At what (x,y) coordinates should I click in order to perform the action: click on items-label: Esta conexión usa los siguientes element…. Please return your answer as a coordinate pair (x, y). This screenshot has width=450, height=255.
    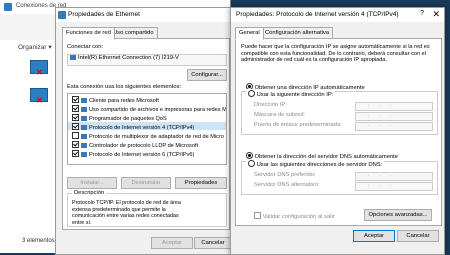
    Looking at the image, I should click on (124, 87).